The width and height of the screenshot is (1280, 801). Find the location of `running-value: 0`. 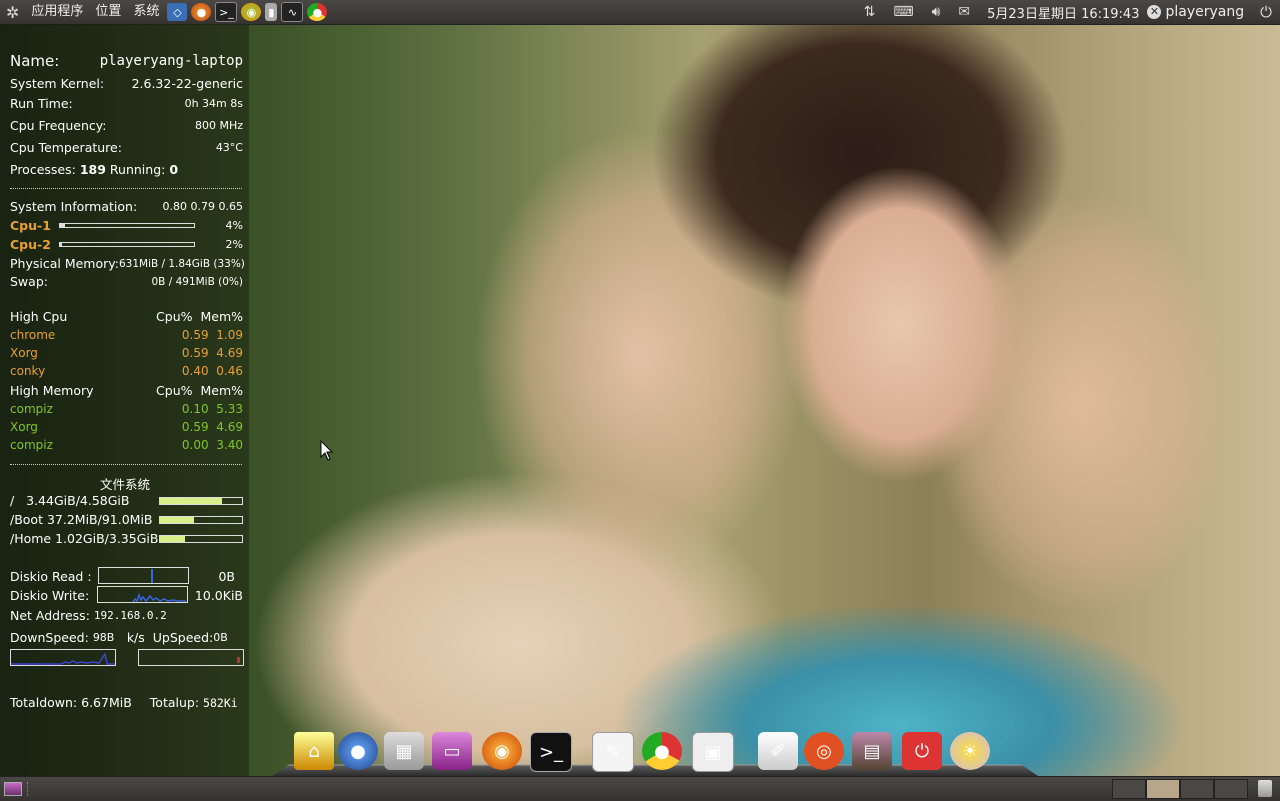

running-value: 0 is located at coordinates (174, 169).